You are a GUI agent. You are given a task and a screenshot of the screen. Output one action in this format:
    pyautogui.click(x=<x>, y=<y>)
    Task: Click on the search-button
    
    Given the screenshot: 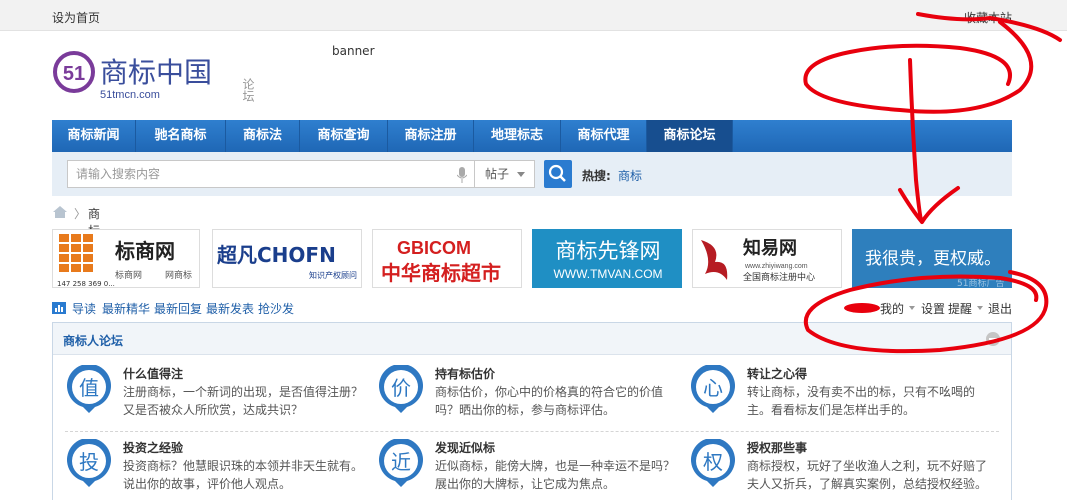 What is the action you would take?
    pyautogui.click(x=558, y=174)
    